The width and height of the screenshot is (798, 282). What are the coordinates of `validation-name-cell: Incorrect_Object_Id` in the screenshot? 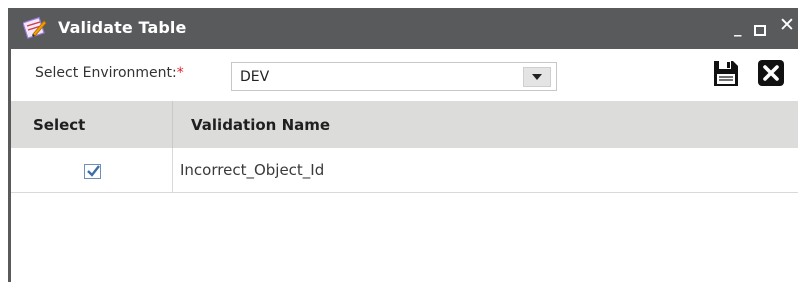 It's located at (252, 170).